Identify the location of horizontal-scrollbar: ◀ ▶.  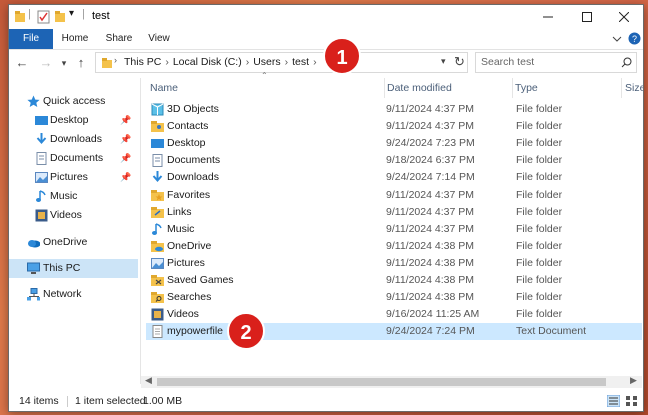
(391, 381).